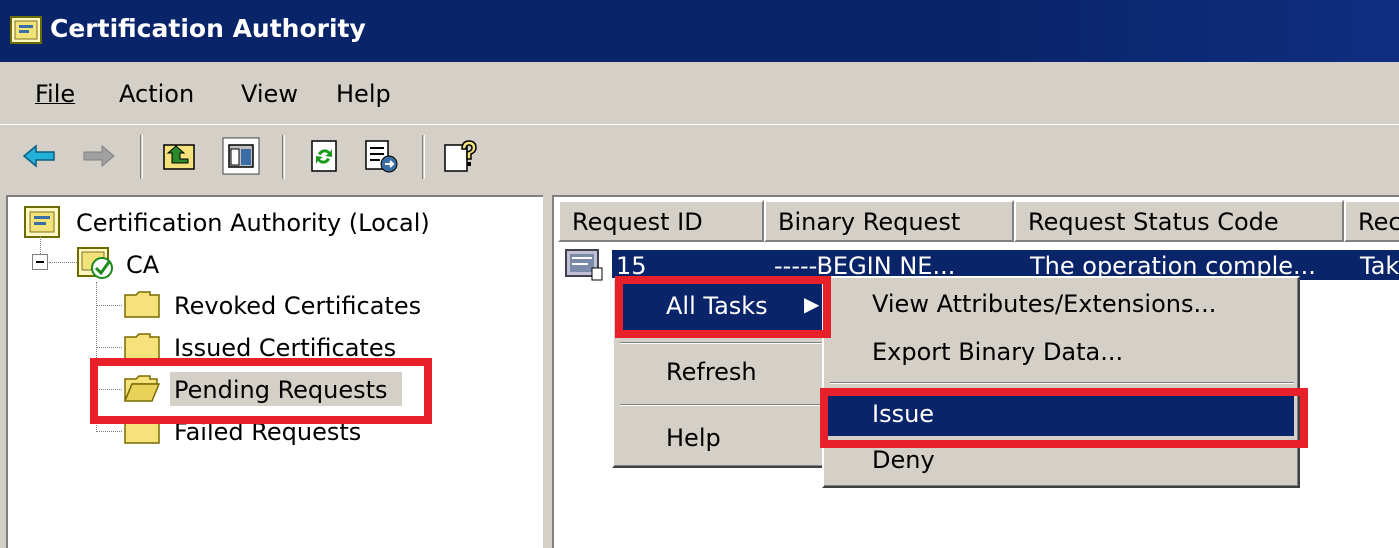 This screenshot has width=1399, height=548. What do you see at coordinates (26, 30) in the screenshot?
I see `certificate-snapin-icon` at bounding box center [26, 30].